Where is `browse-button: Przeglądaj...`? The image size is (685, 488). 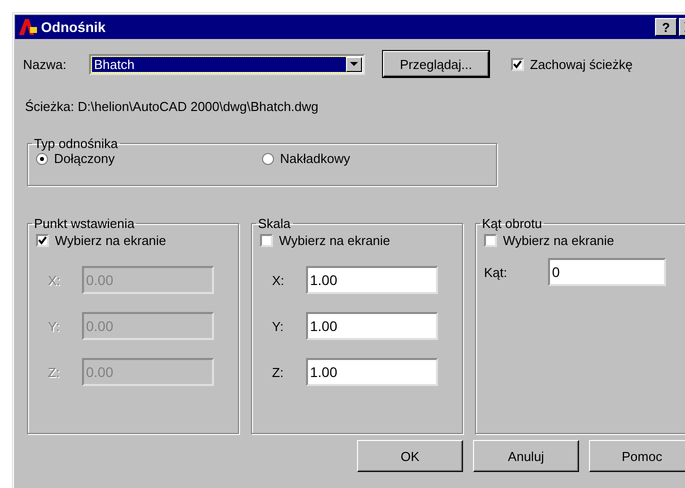
browse-button: Przeglądaj... is located at coordinates (436, 64).